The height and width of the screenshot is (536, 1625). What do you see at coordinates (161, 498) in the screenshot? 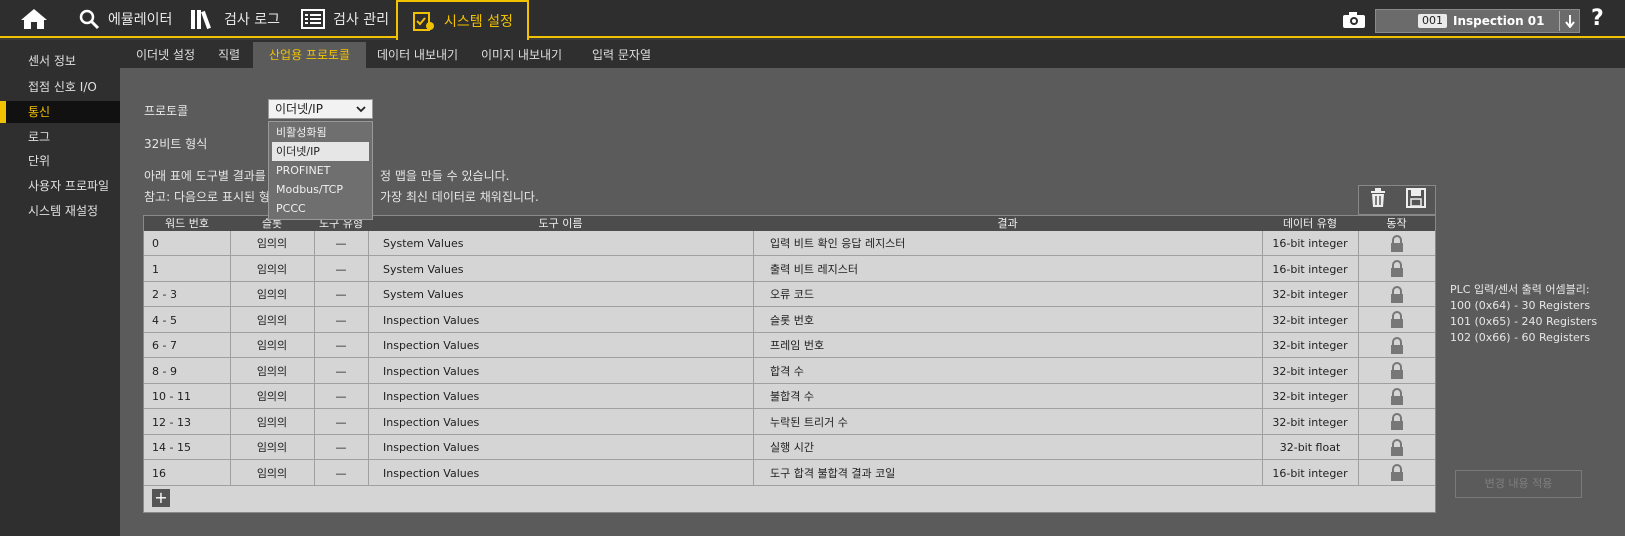
I see `add-row-button: +` at bounding box center [161, 498].